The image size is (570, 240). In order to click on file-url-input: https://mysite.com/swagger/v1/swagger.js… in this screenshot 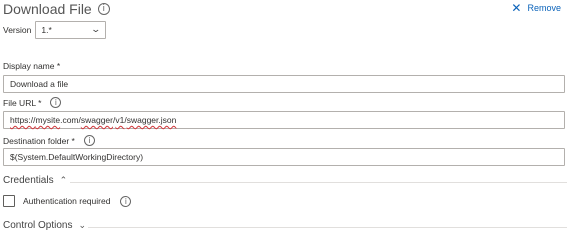, I will do `click(284, 120)`.